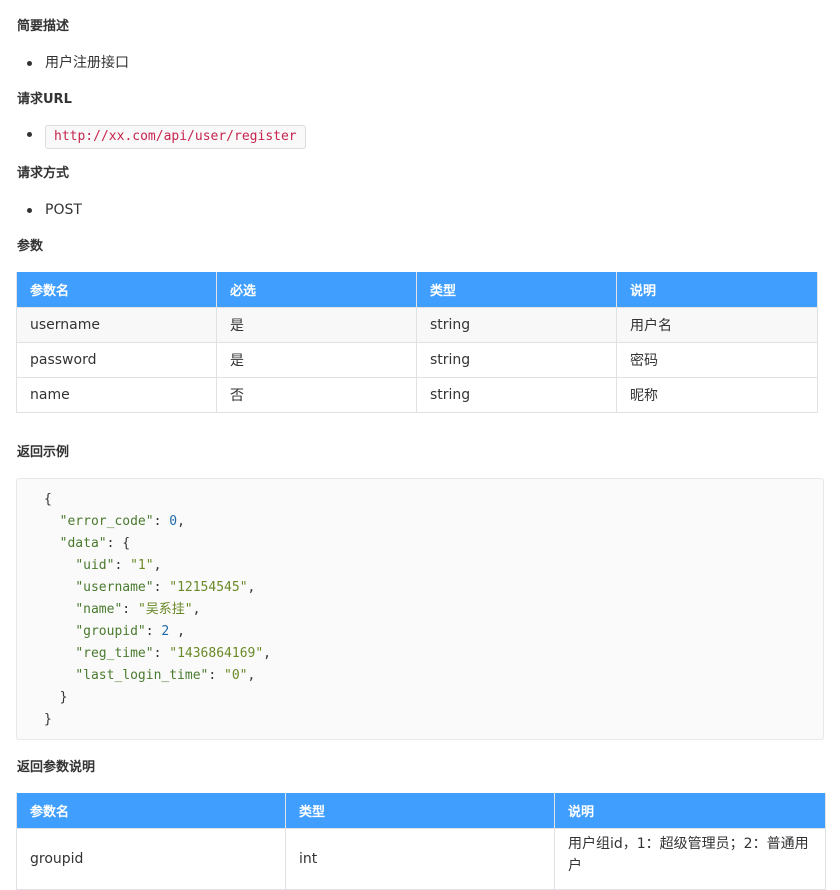  Describe the element at coordinates (316, 395) in the screenshot. I see `table-cell: 否` at that location.